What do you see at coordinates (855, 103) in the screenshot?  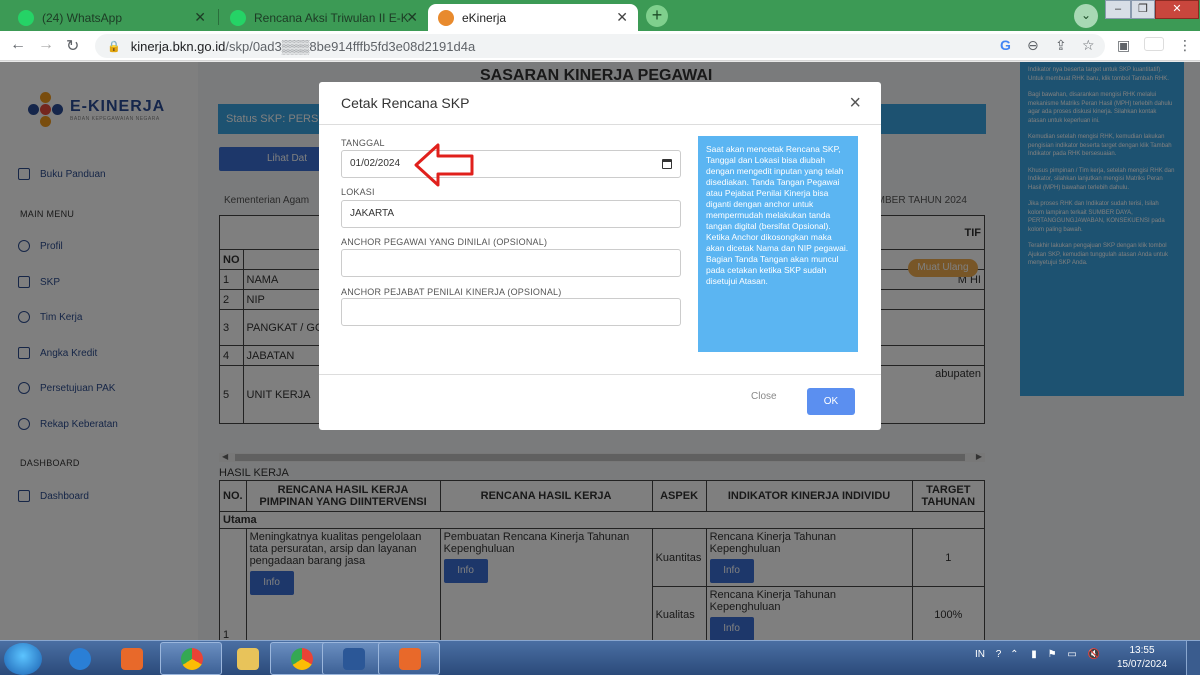 I see `close-icon: ×` at bounding box center [855, 103].